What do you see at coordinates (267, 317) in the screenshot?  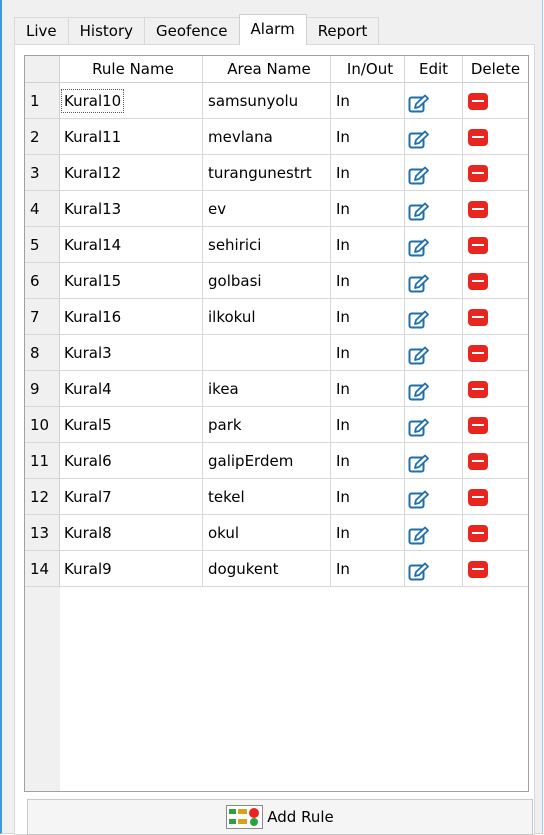 I see `area-name-cell: ilkokul` at bounding box center [267, 317].